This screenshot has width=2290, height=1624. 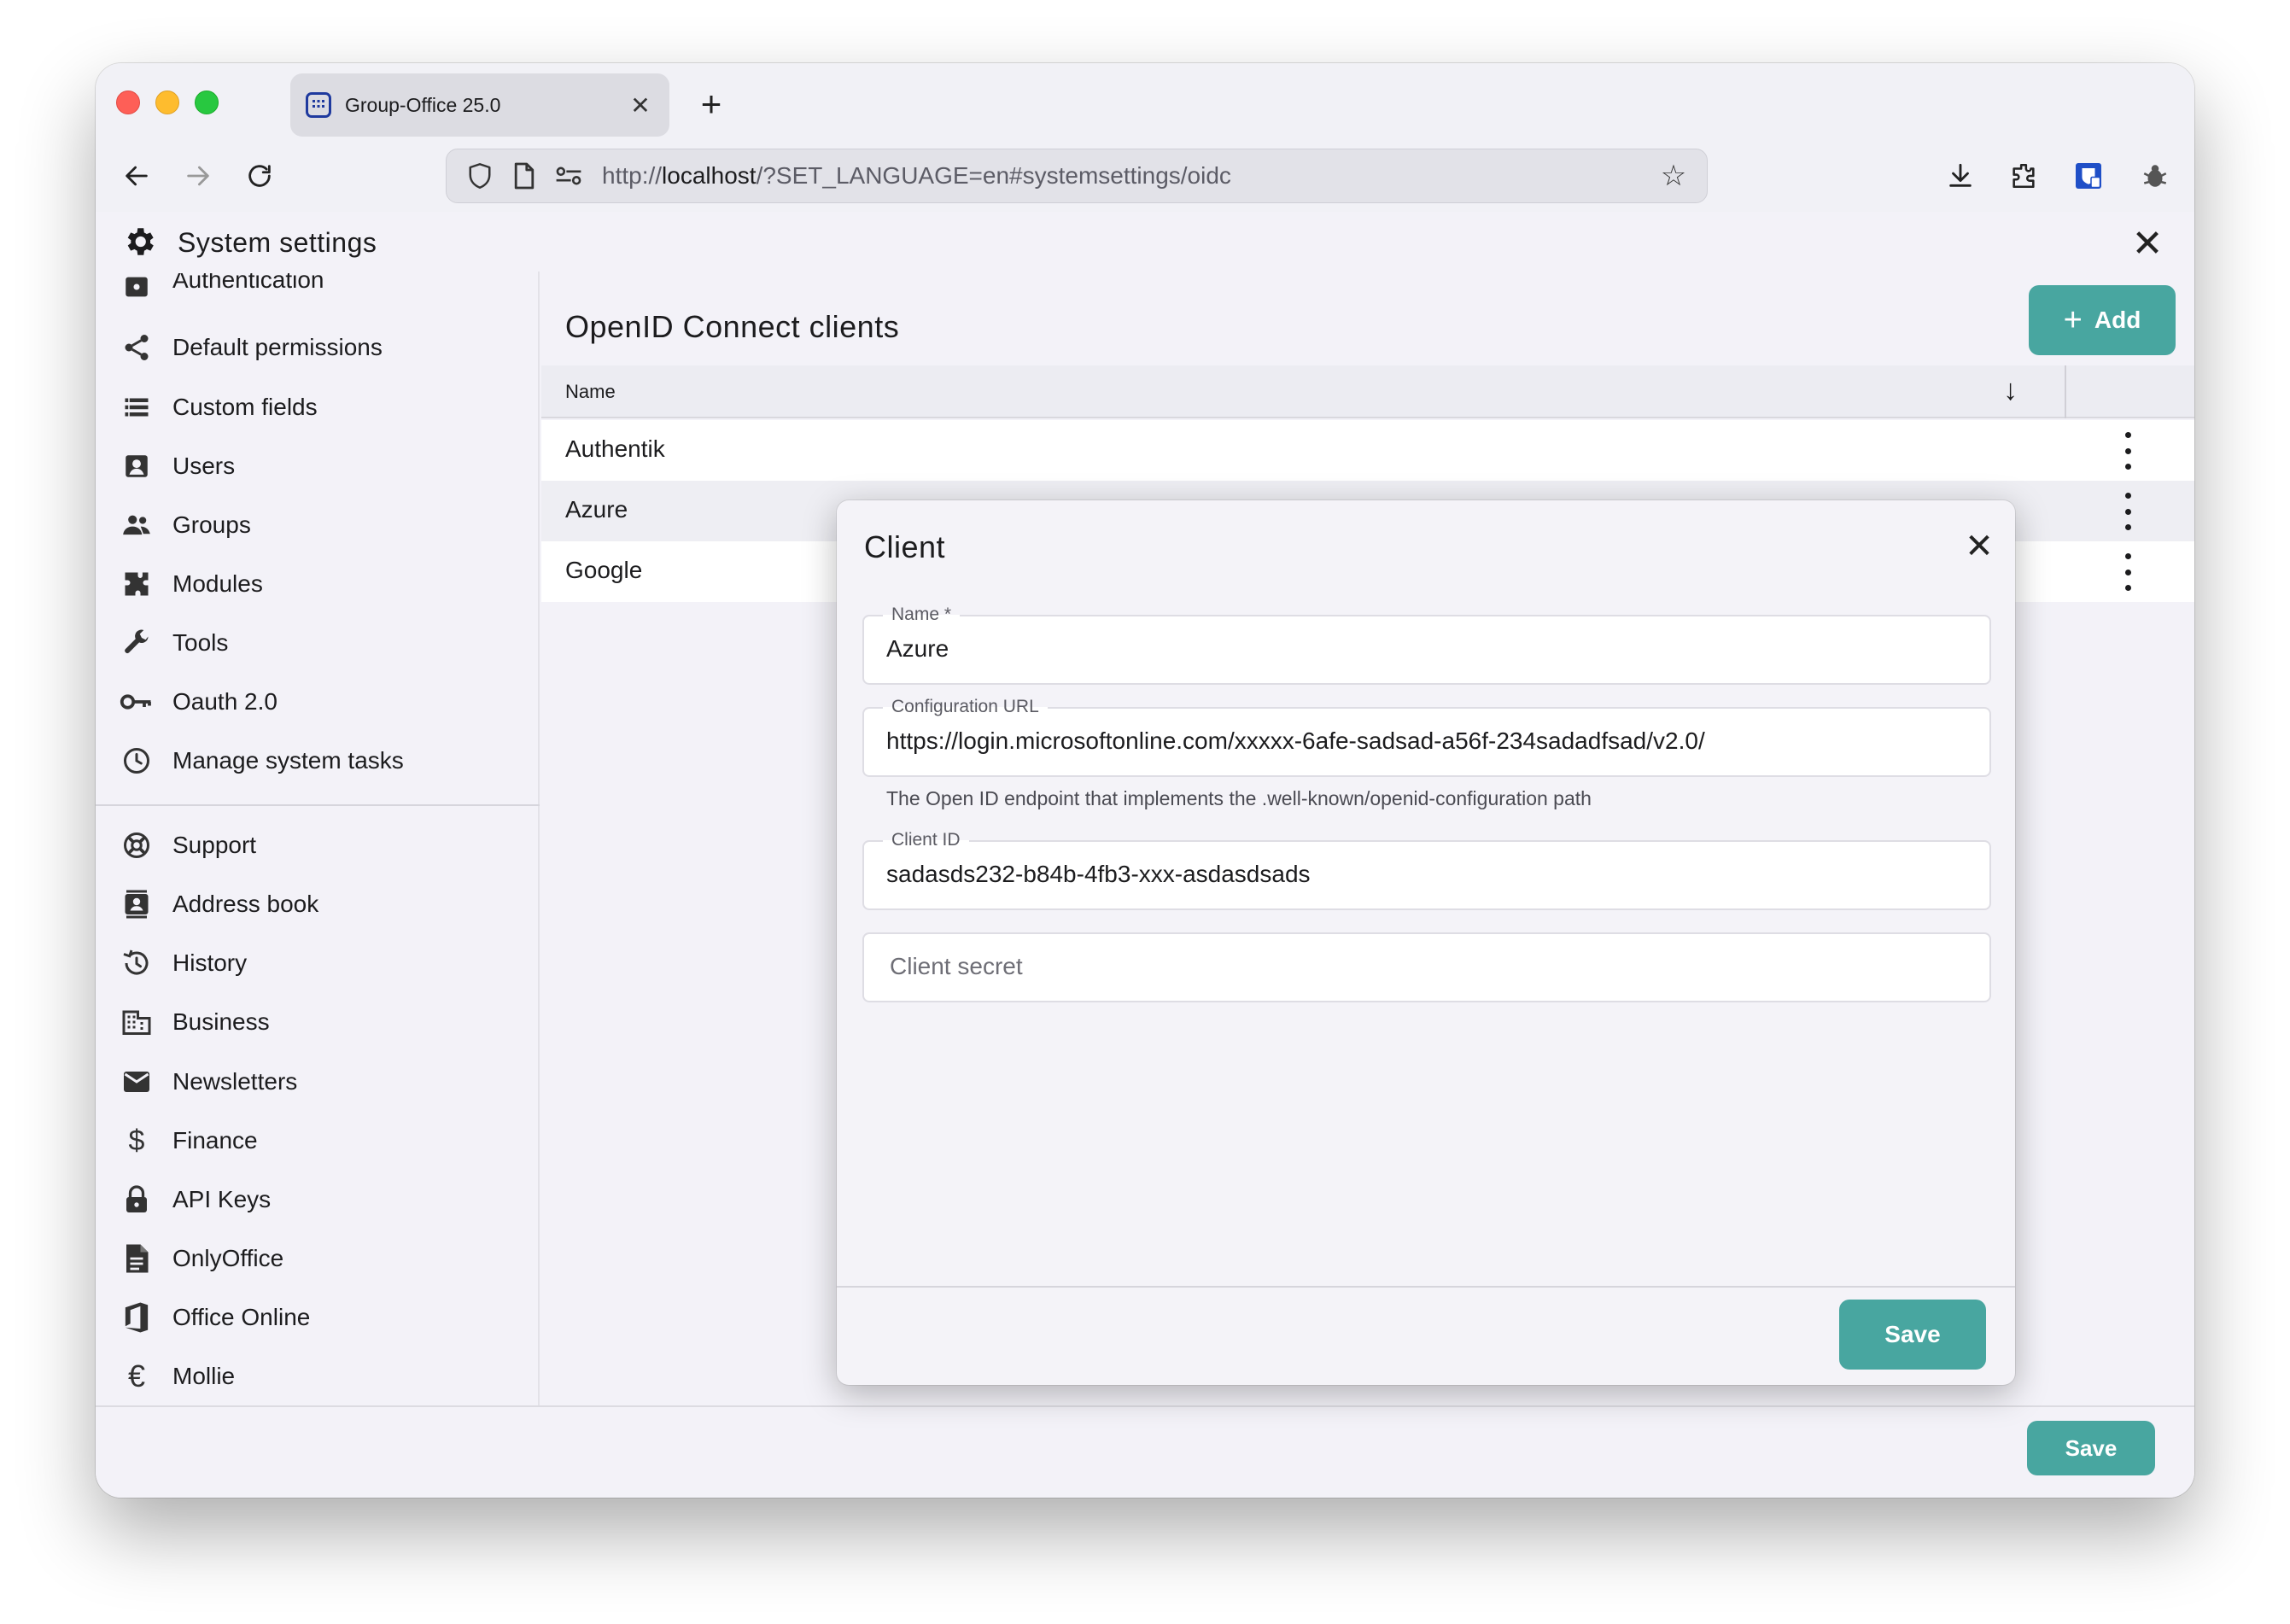 I want to click on sidebar-item-support: Support, so click(x=318, y=846).